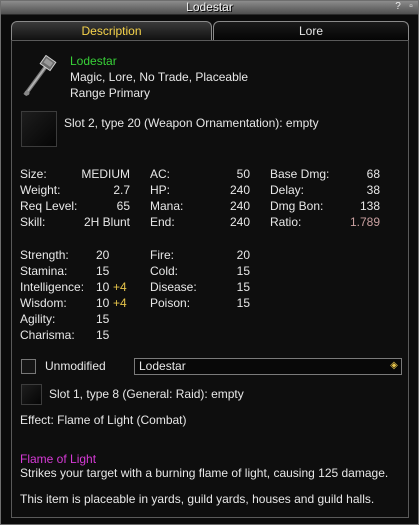 The height and width of the screenshot is (525, 419). What do you see at coordinates (40, 190) in the screenshot?
I see `stat-label: Weight:` at bounding box center [40, 190].